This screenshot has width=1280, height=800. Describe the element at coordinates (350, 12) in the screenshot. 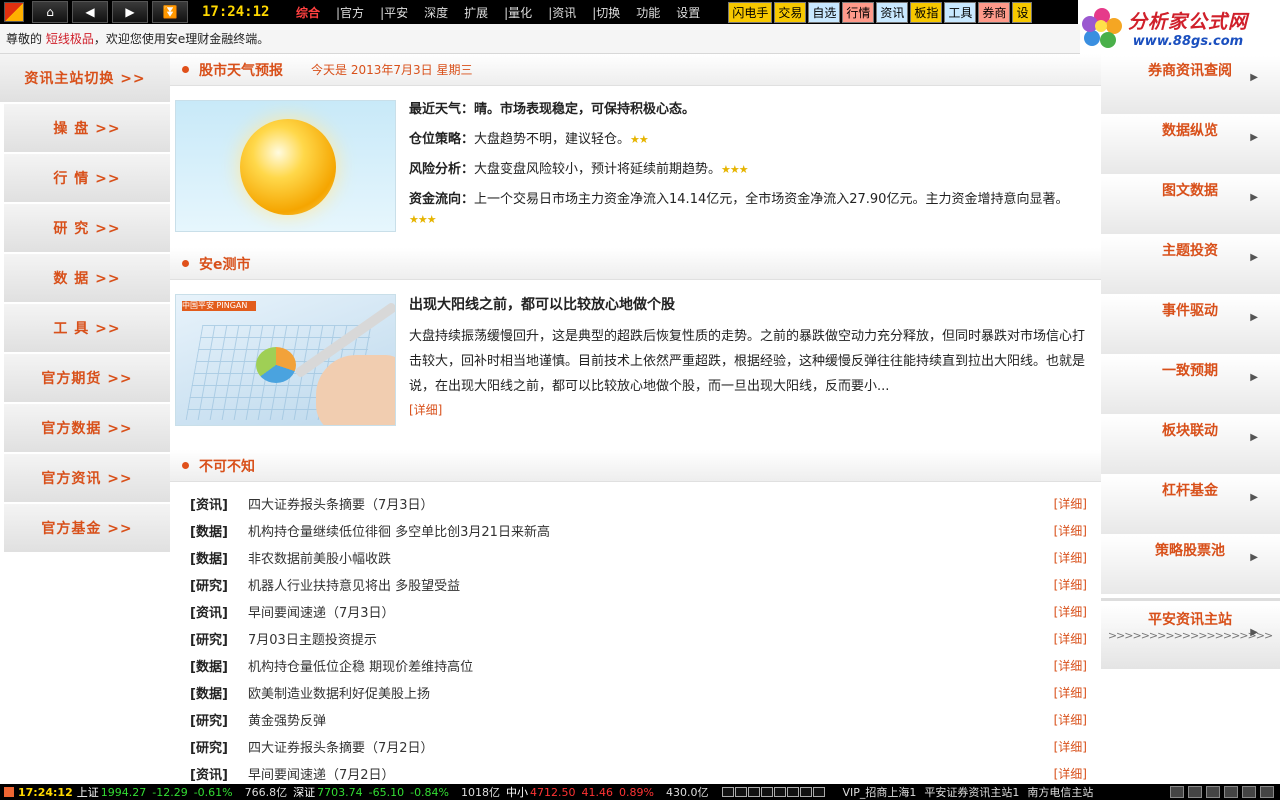

I see `top-menu-item: |官方` at that location.